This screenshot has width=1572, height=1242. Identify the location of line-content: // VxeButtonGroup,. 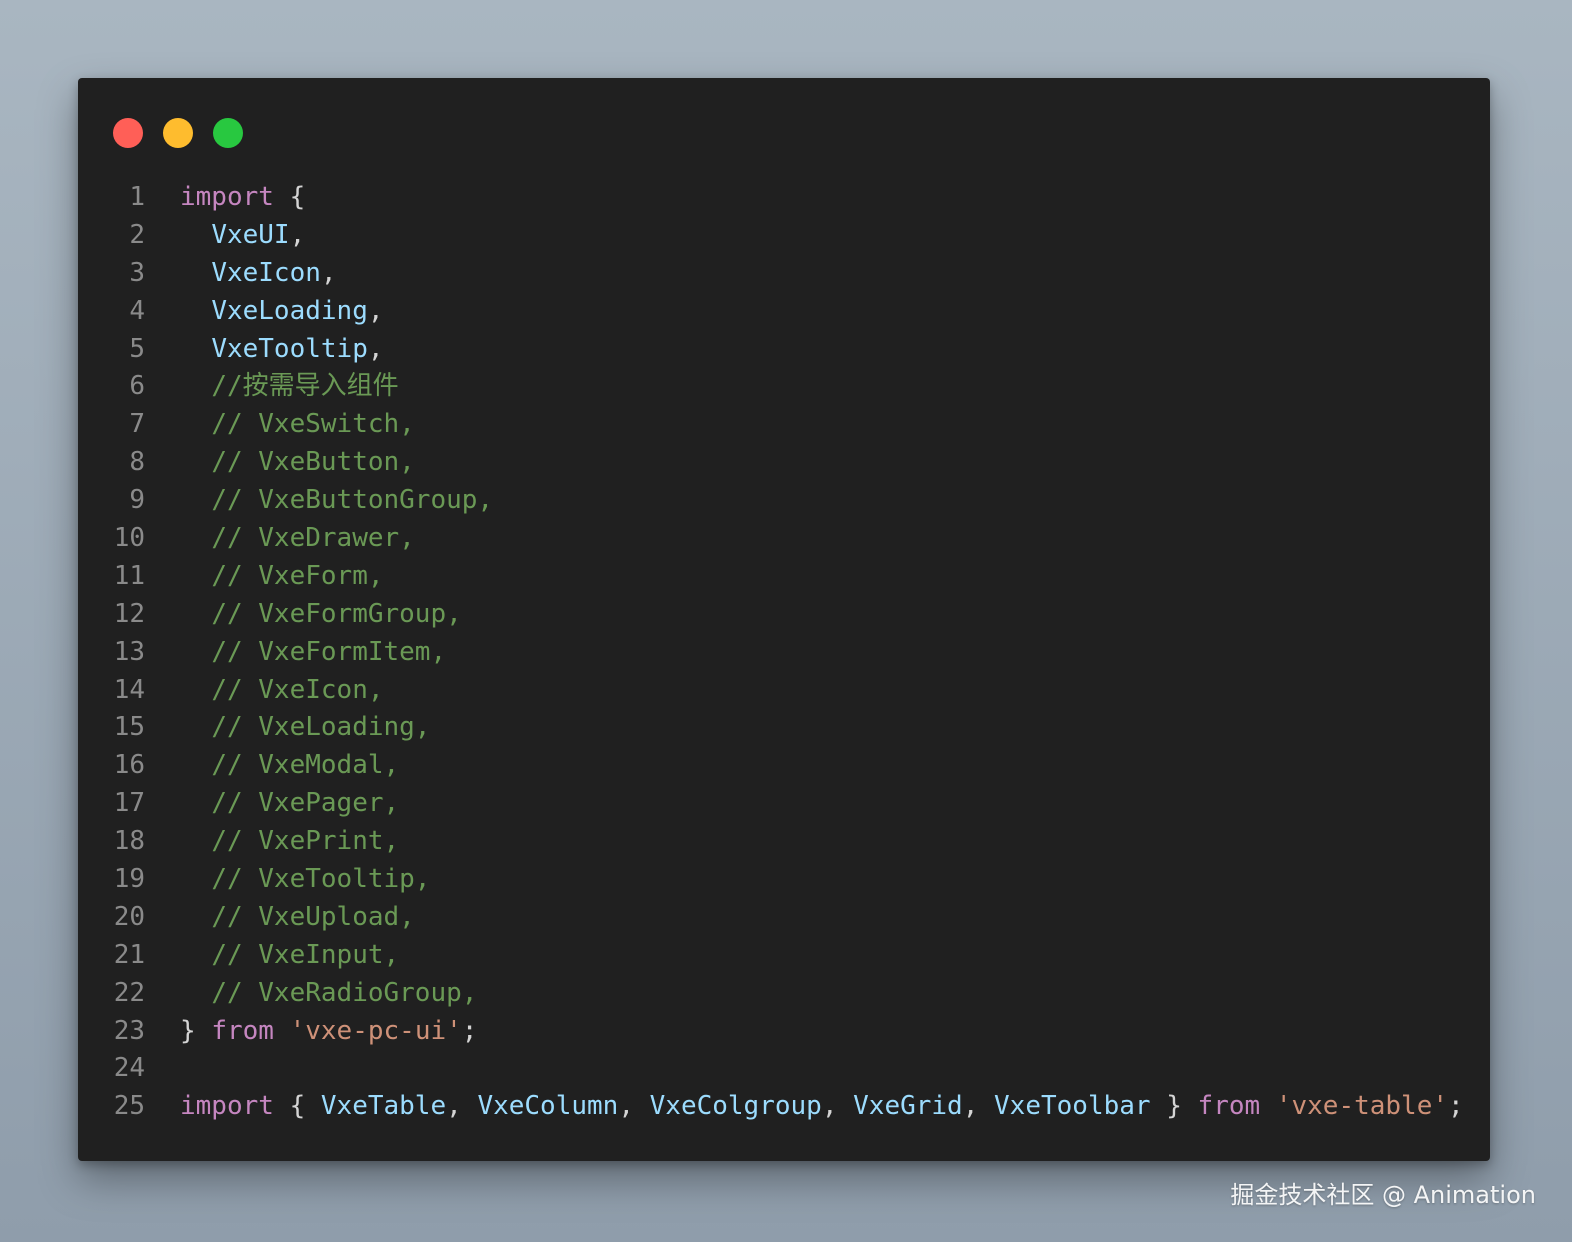
(336, 501).